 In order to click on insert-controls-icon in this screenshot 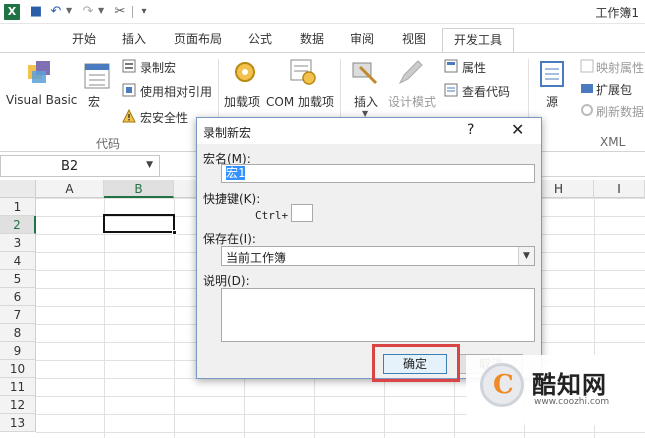, I will do `click(365, 73)`.